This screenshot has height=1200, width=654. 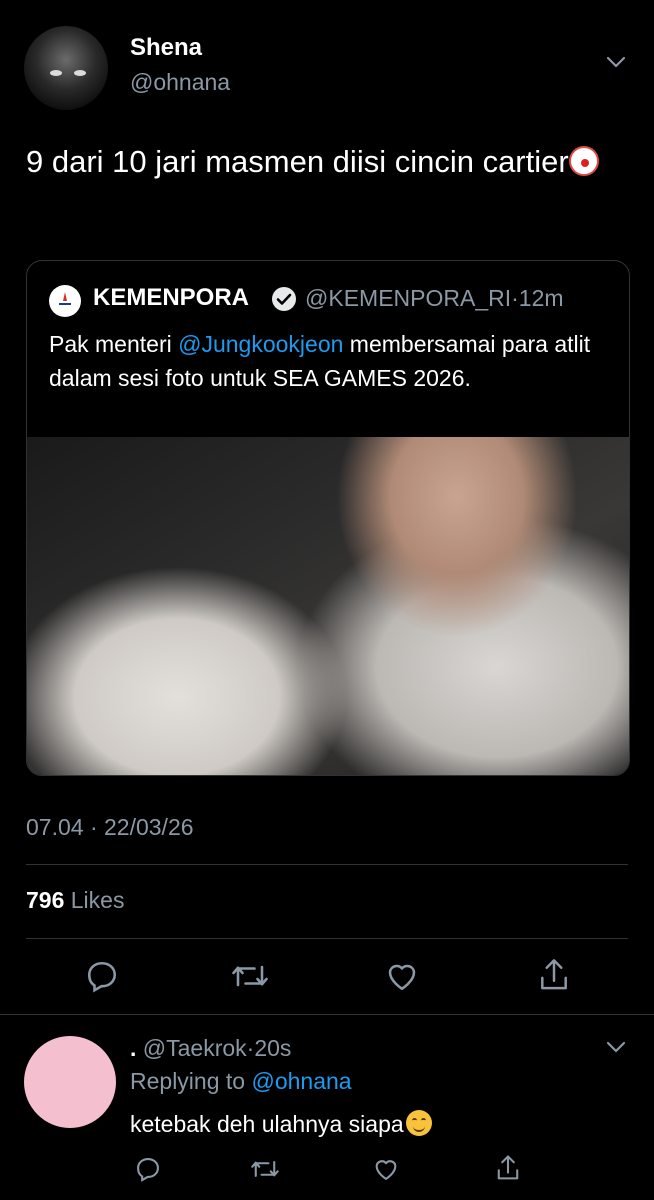 I want to click on reply-header: . @Taekrok·20s, so click(x=210, y=1048).